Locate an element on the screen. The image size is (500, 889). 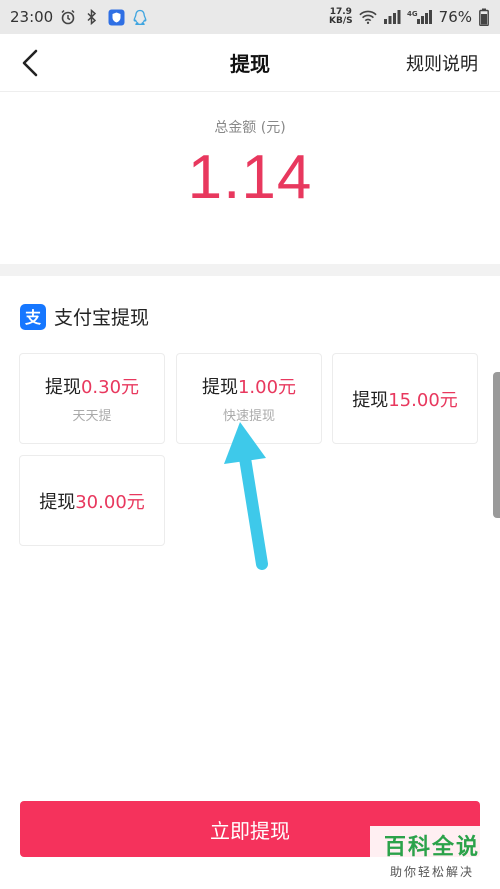
total-label: 总金额 (元) is located at coordinates (250, 128).